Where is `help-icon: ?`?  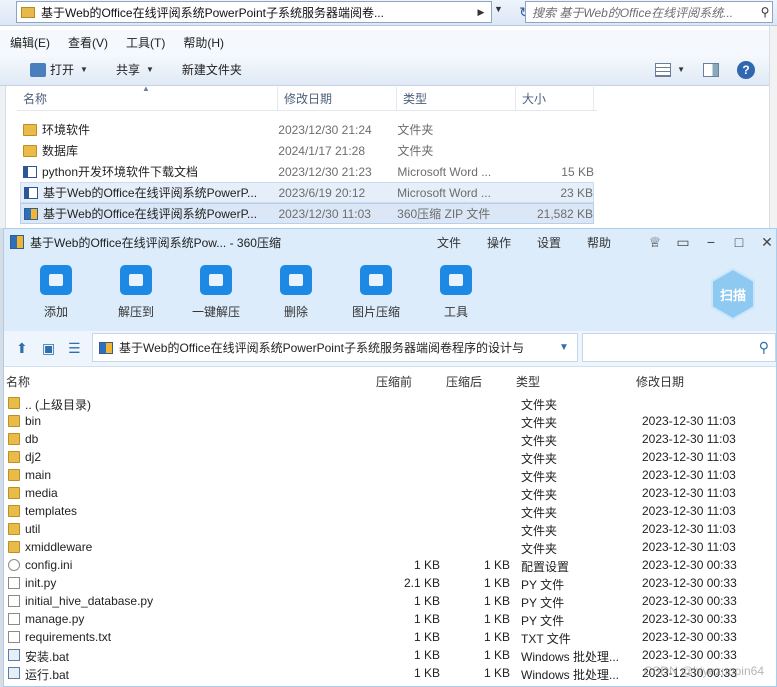
help-icon: ? is located at coordinates (746, 69).